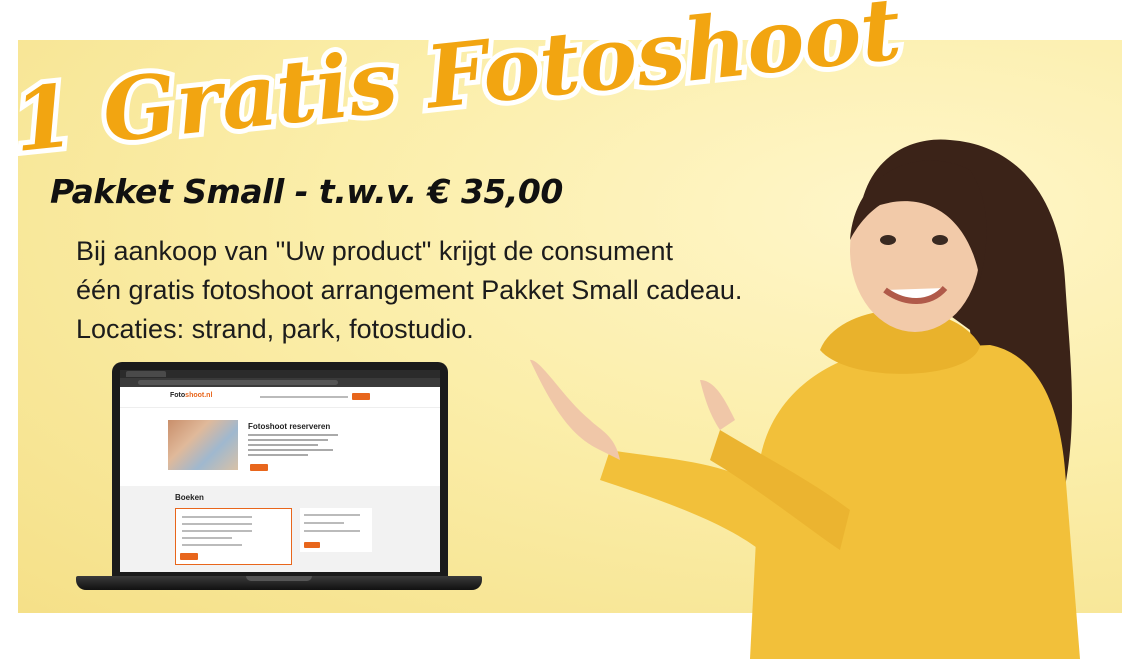  Describe the element at coordinates (203, 445) in the screenshot. I see `hero-photo` at that location.